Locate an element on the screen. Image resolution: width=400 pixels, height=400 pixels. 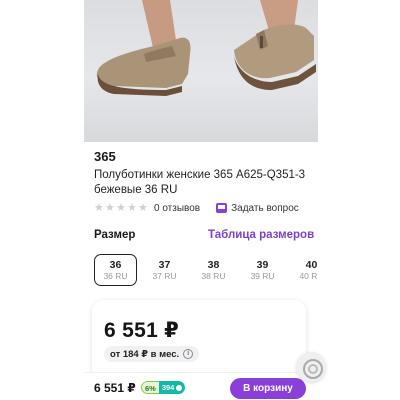
shoe-right is located at coordinates (274, 51).